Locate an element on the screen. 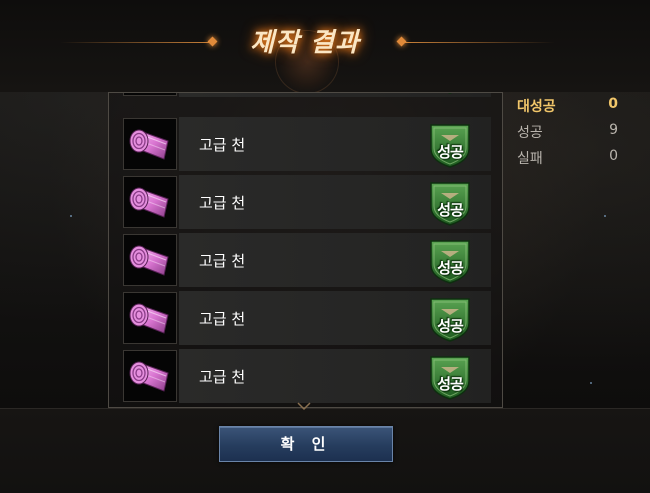 The height and width of the screenshot is (493, 650). stat-row: 실패 0 is located at coordinates (569, 161).